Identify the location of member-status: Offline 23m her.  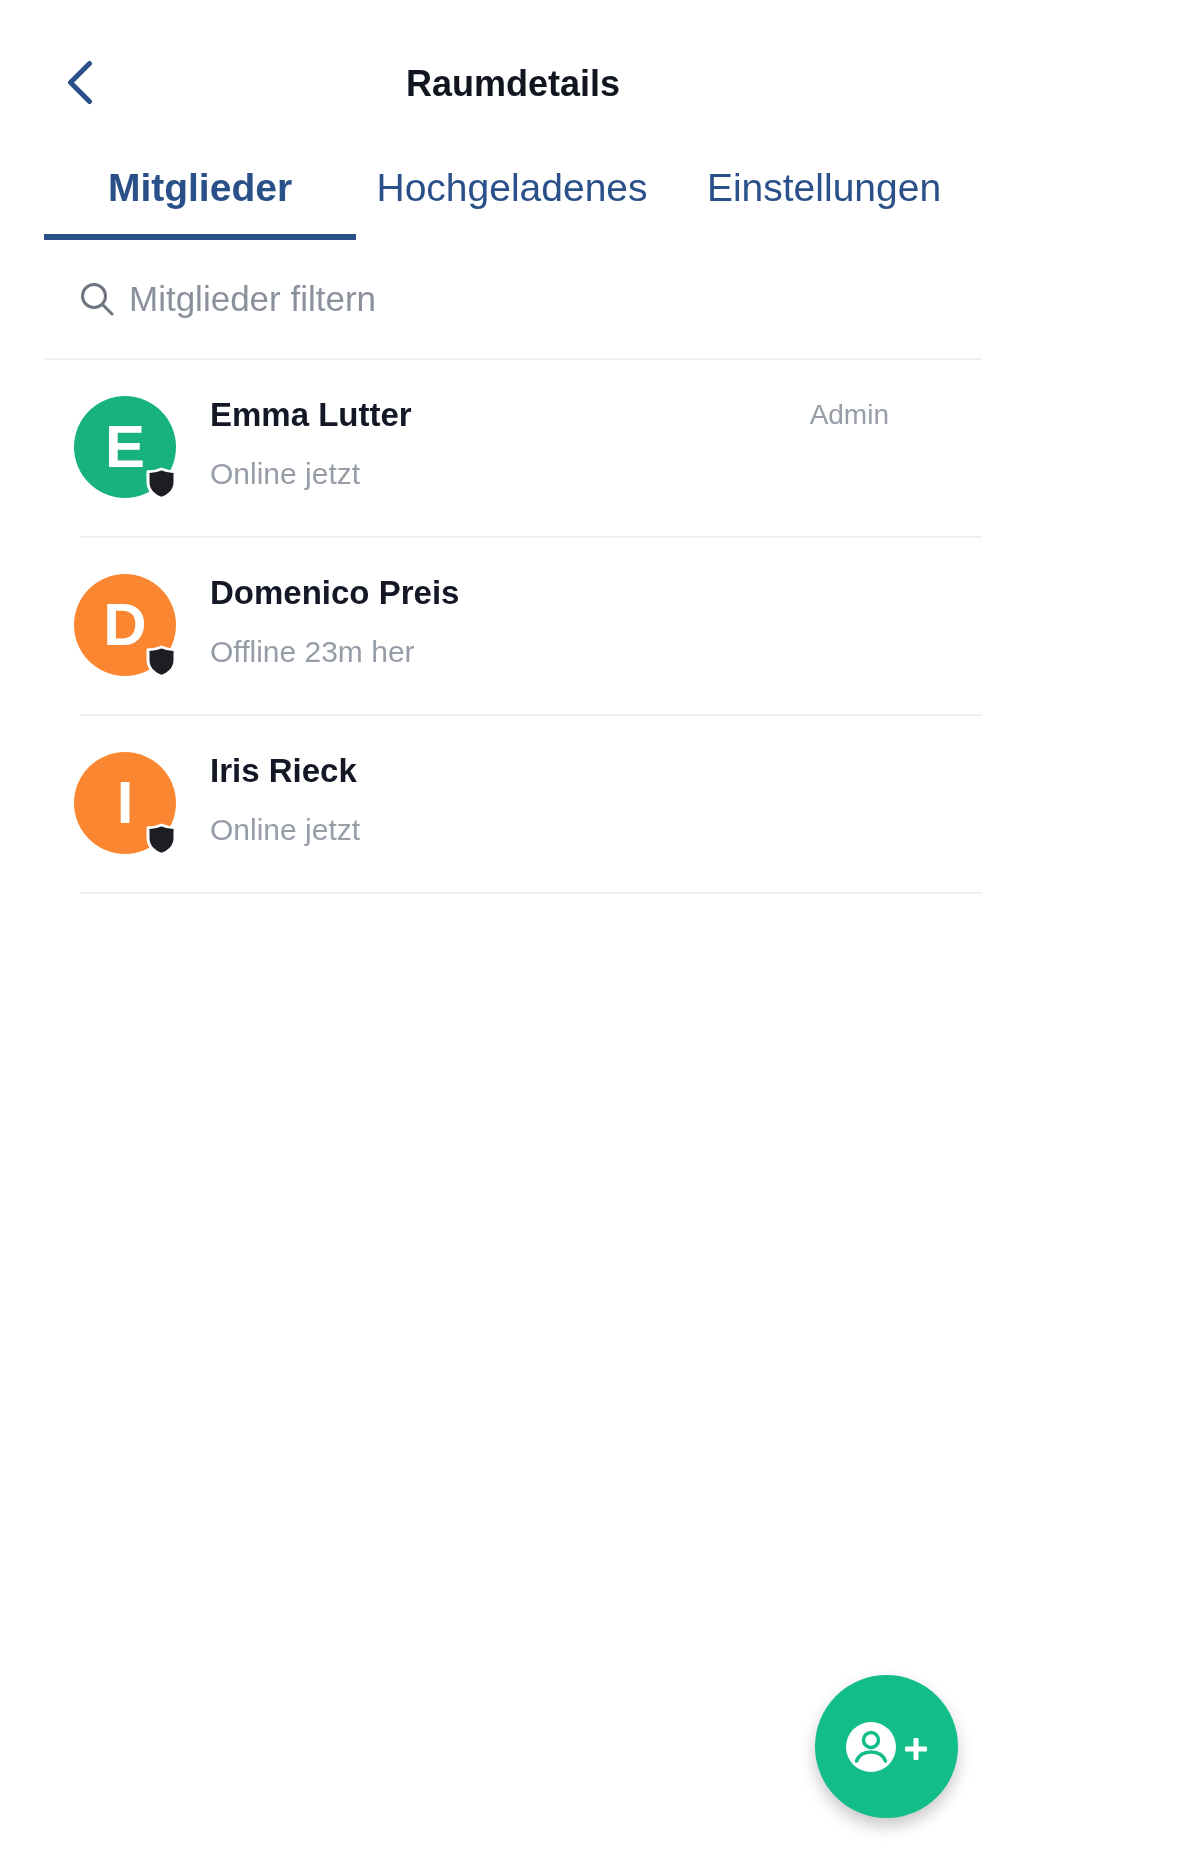
(312, 652).